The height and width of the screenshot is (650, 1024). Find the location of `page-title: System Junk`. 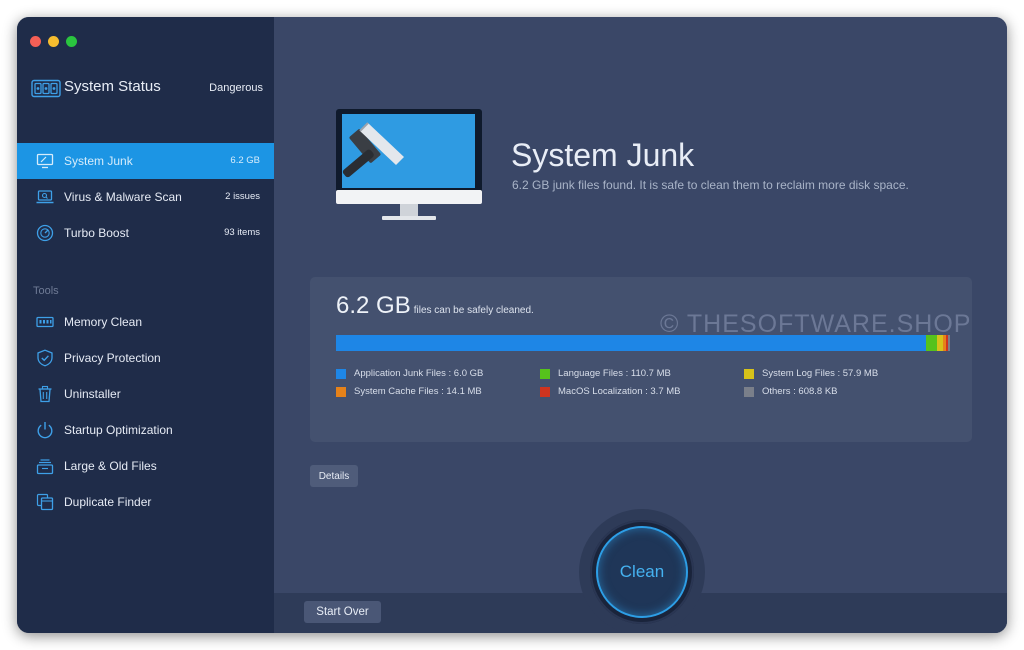

page-title: System Junk is located at coordinates (603, 155).